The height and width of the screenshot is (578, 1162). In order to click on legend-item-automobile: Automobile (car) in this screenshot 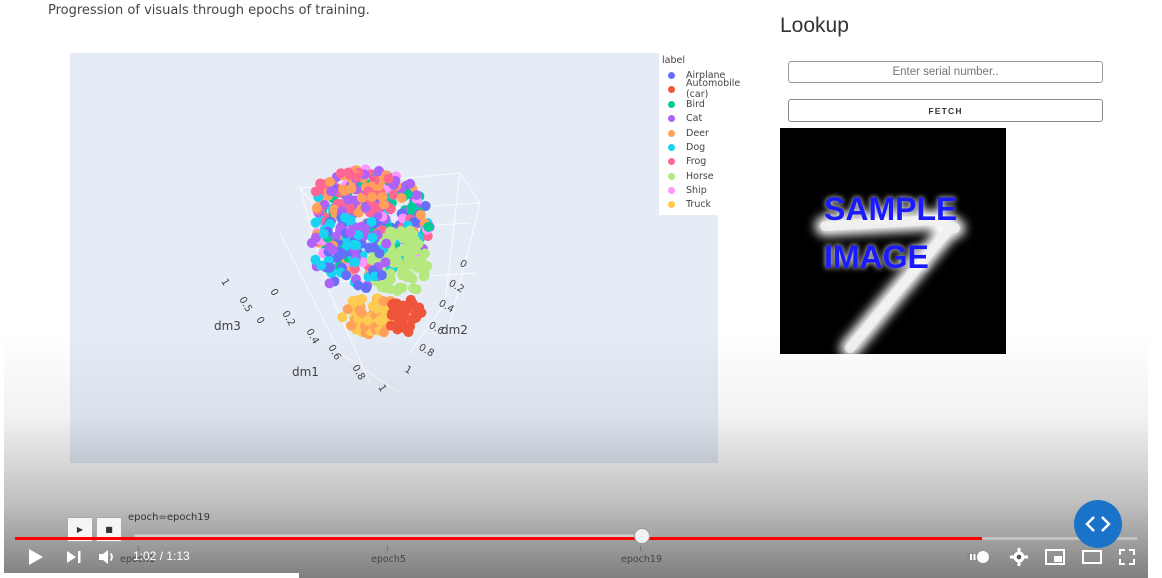, I will do `click(716, 89)`.